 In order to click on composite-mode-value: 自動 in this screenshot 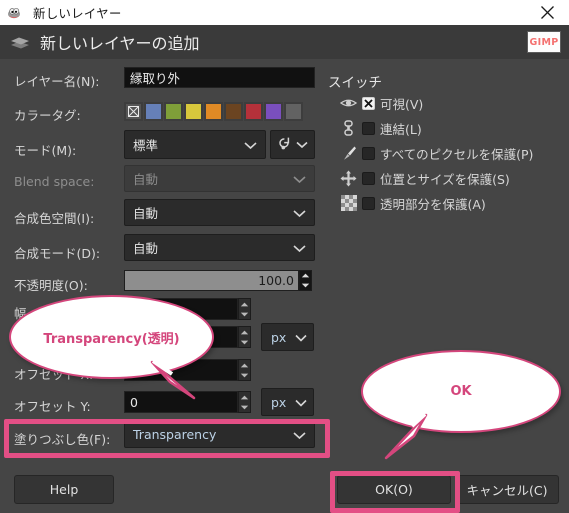, I will do `click(146, 248)`.